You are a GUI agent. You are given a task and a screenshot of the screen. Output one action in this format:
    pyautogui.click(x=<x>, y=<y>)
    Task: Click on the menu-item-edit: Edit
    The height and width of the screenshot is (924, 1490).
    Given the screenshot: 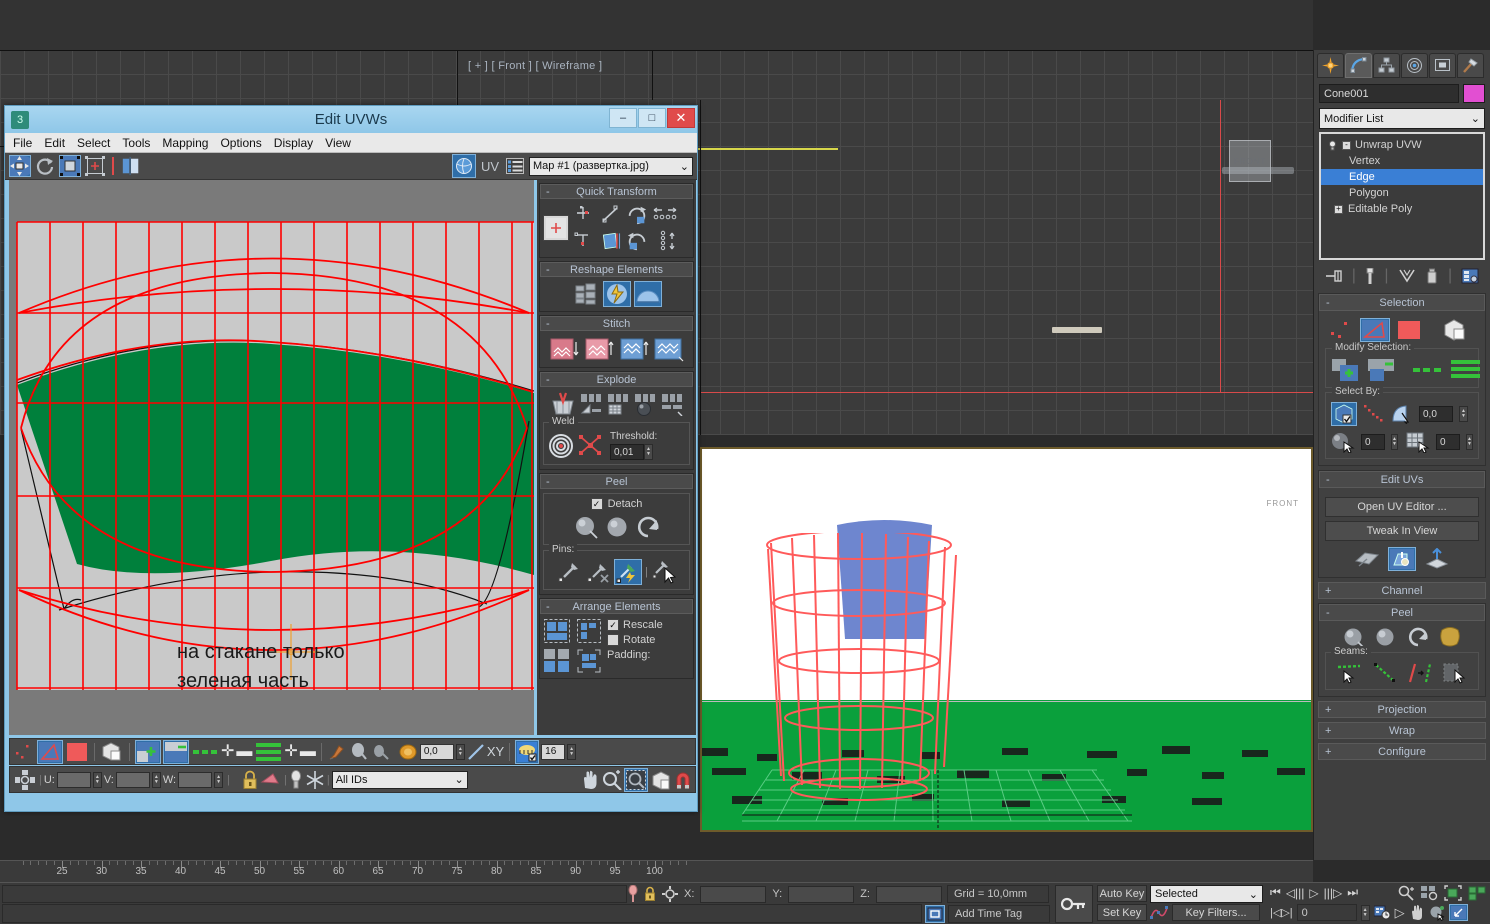 What is the action you would take?
    pyautogui.click(x=54, y=143)
    